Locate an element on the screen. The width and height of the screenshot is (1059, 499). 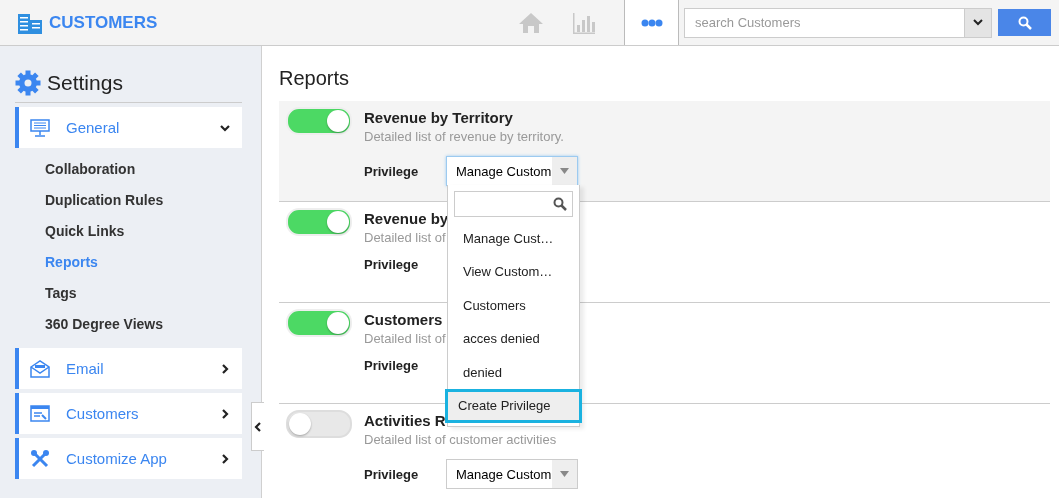
search-scope-dropdown is located at coordinates (978, 22).